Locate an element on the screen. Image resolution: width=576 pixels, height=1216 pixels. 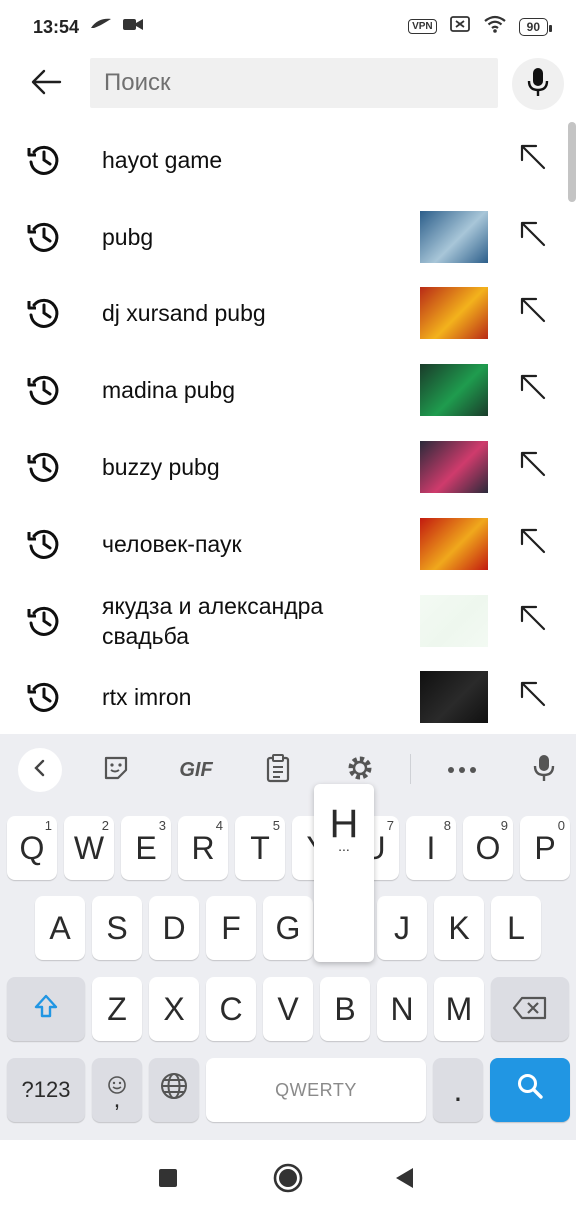
key-number-hint: 1 is located at coordinates (48, 825).